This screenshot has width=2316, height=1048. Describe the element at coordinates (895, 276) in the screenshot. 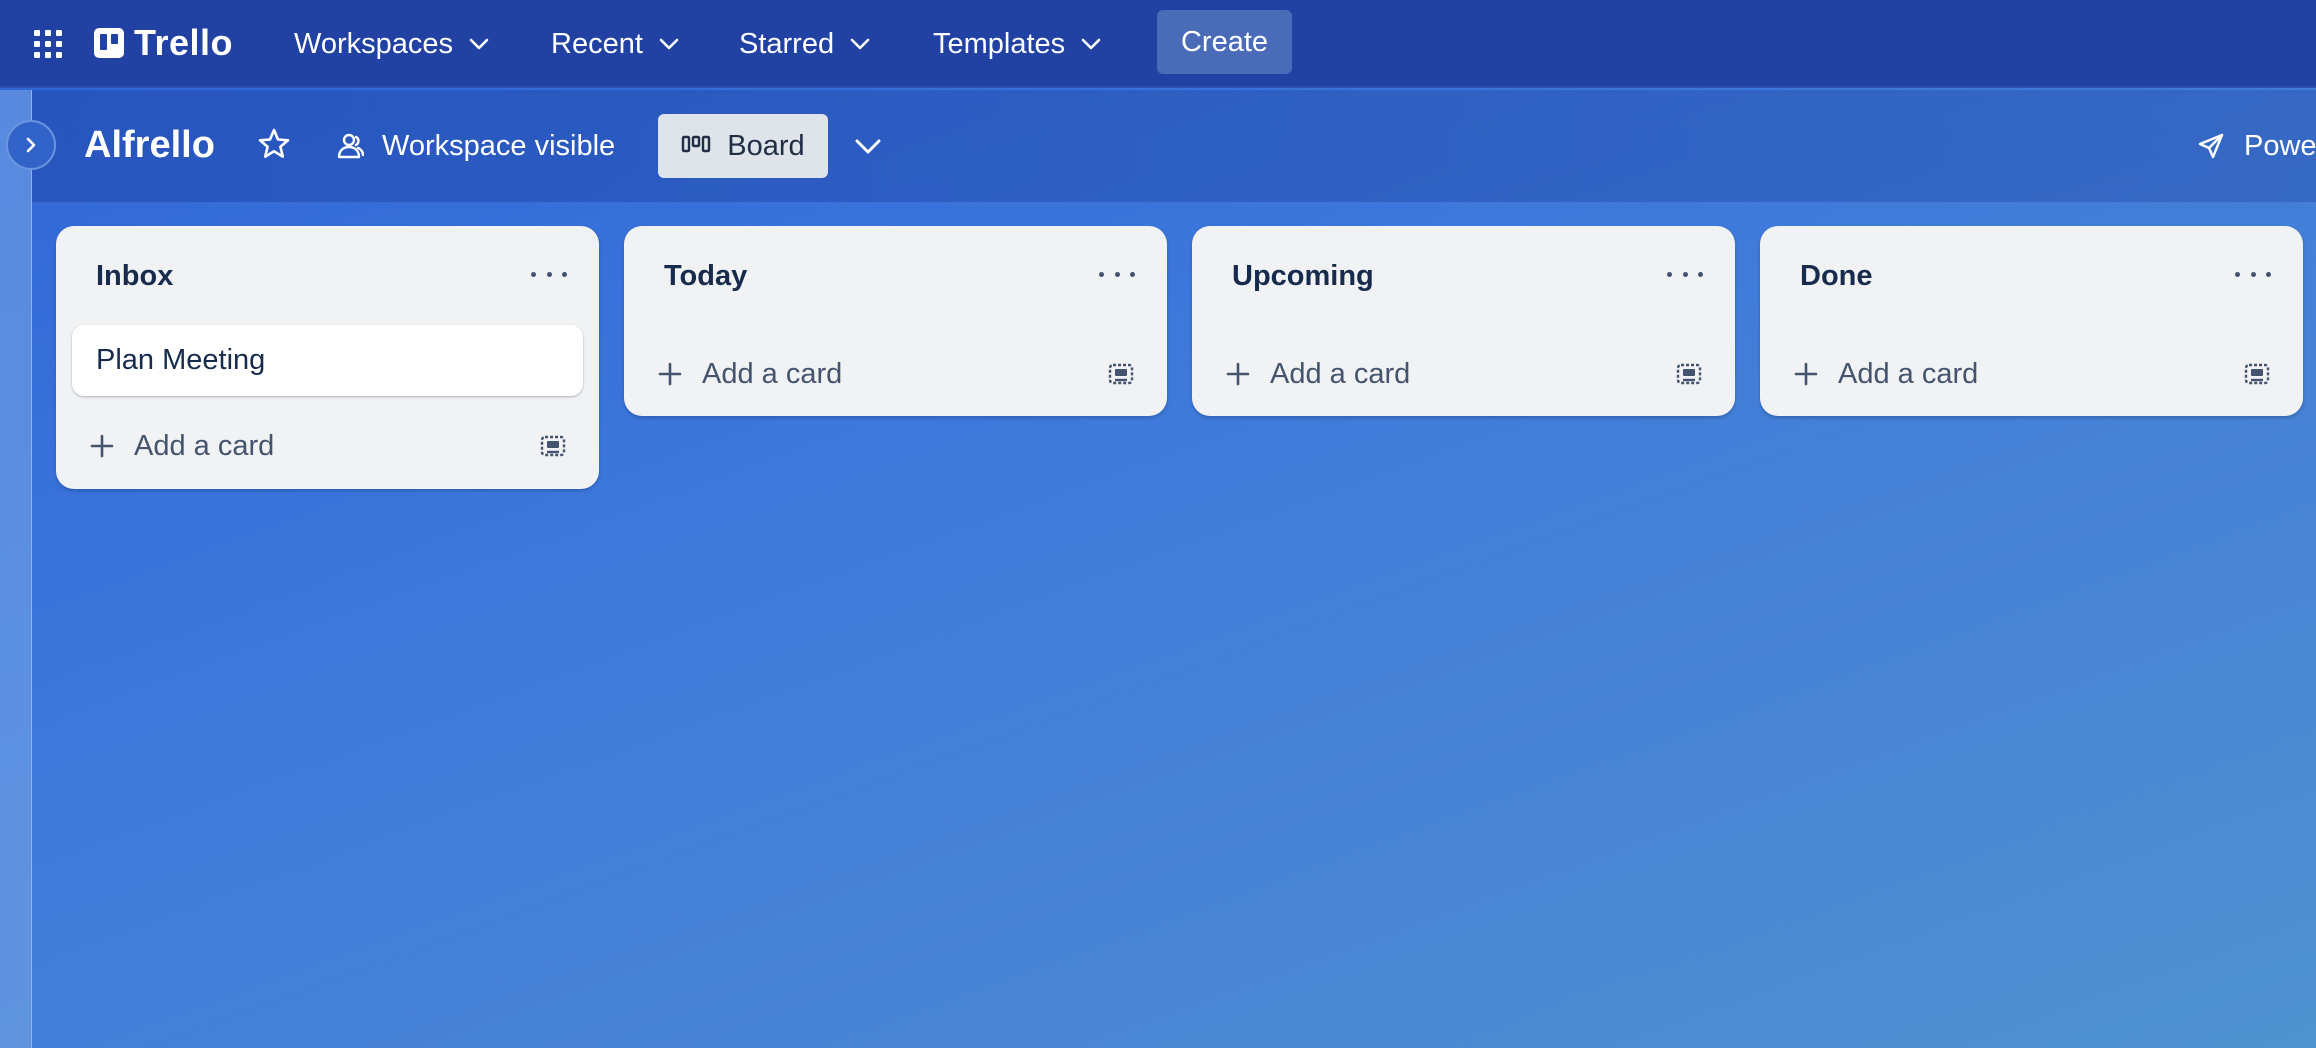

I see `list-header: Today` at that location.